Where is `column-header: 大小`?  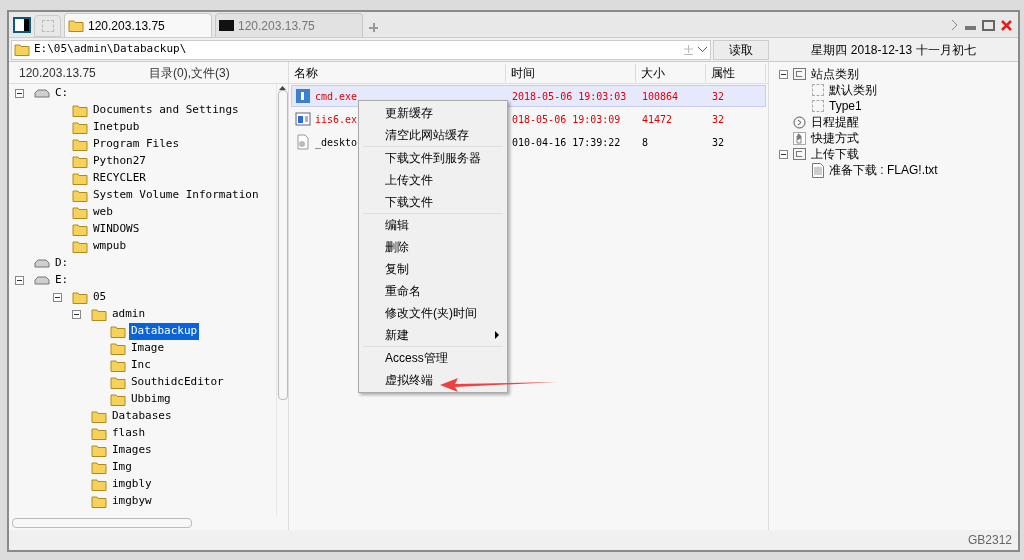
column-header: 大小 is located at coordinates (671, 72).